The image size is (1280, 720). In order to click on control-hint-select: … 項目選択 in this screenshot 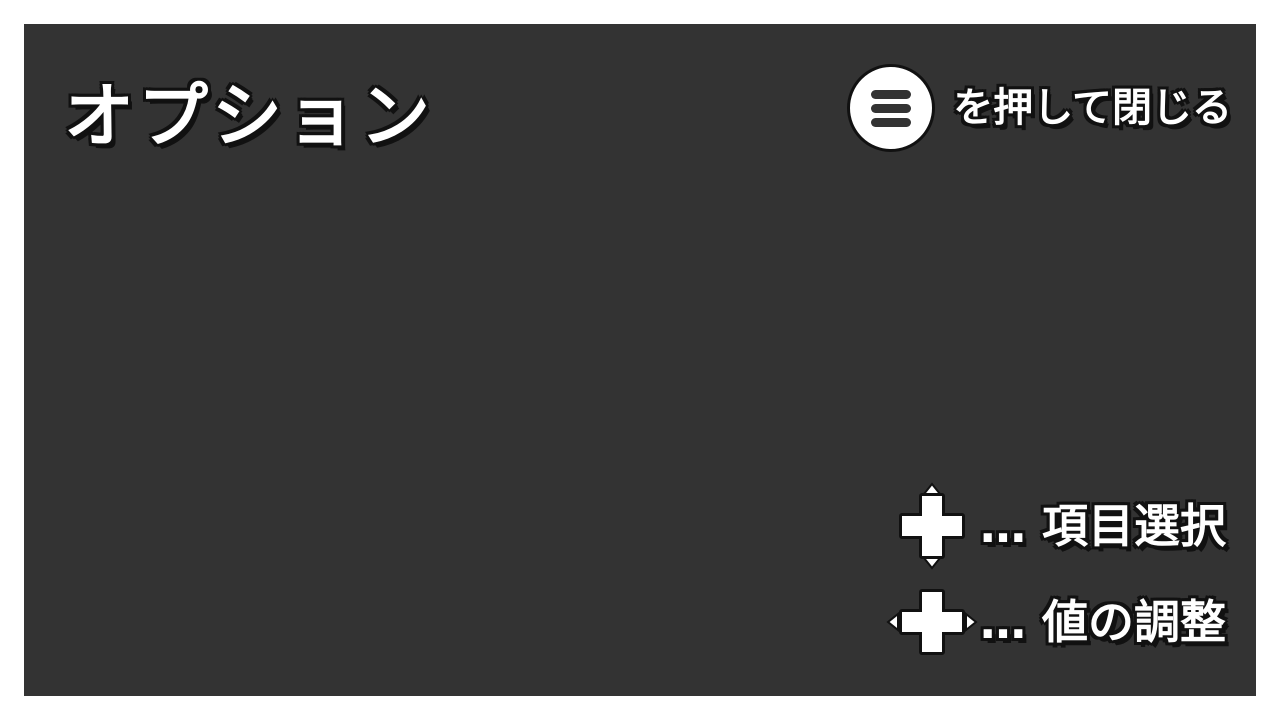, I will do `click(1056, 526)`.